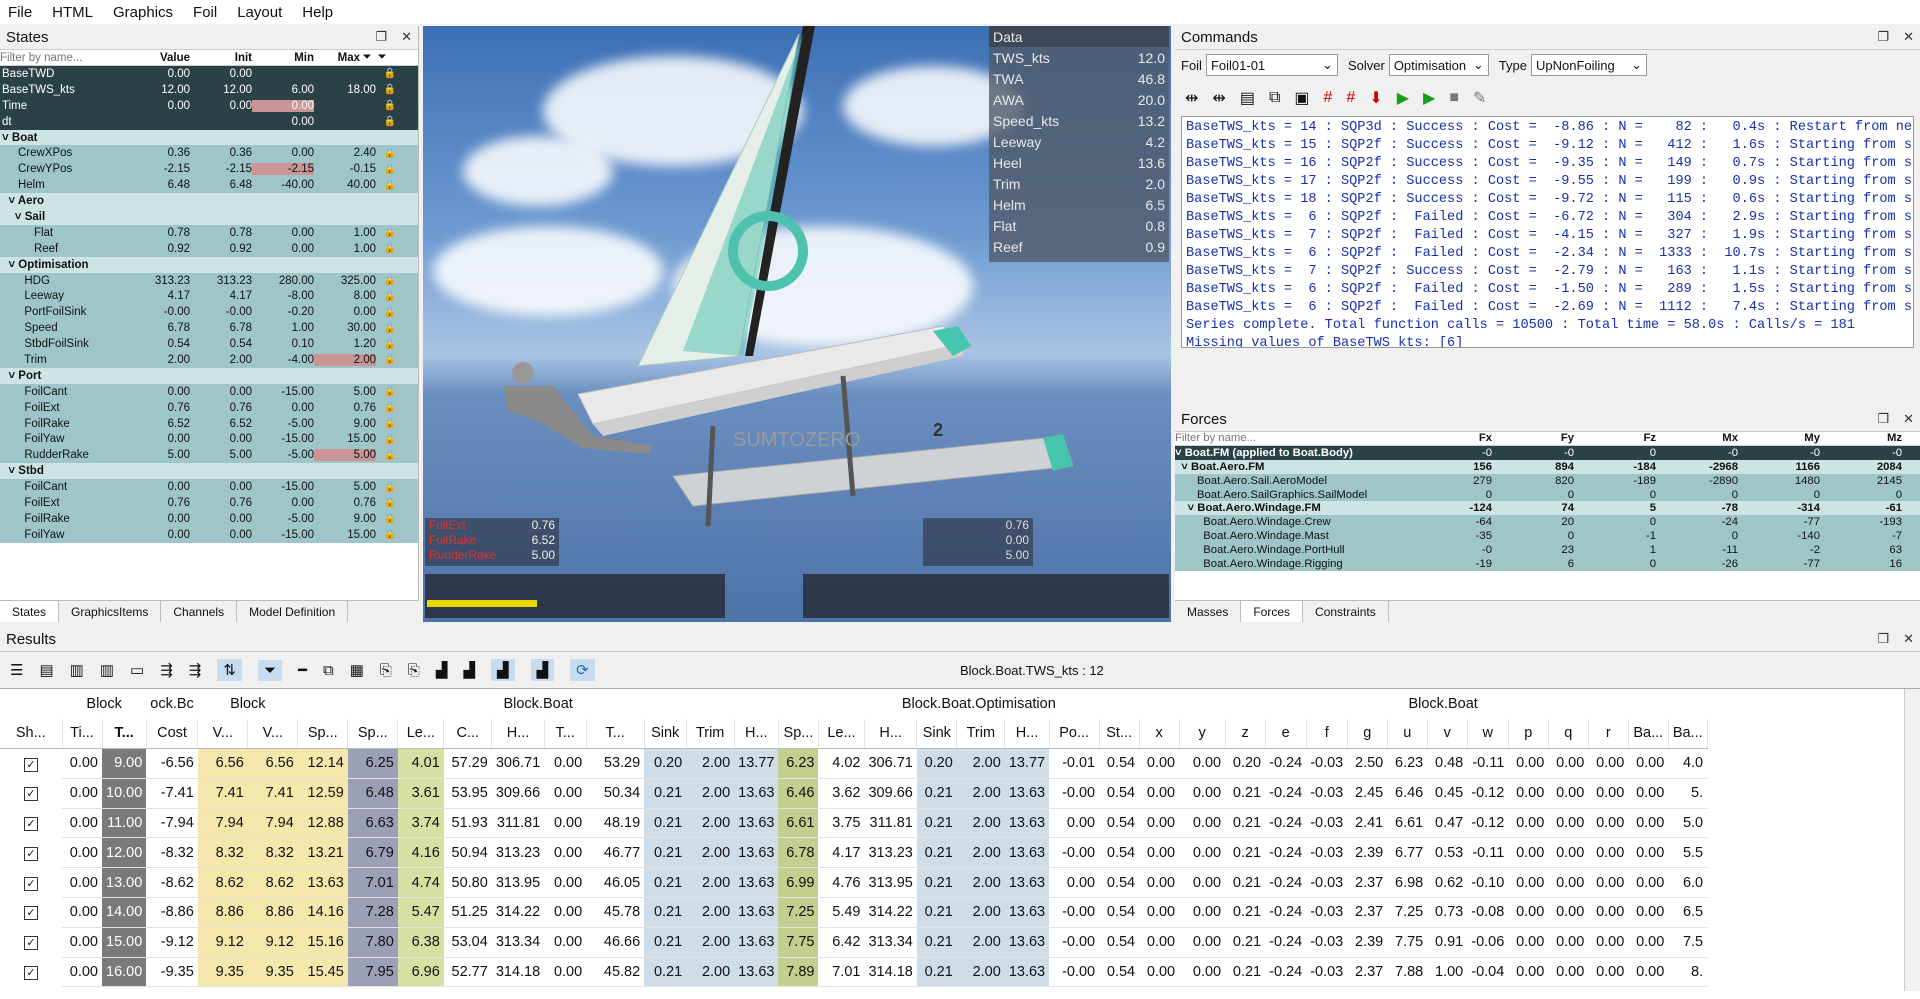 This screenshot has height=999, width=1920. What do you see at coordinates (209, 328) in the screenshot?
I see `state-row: Speed 6.78 6.78 1.00 30.00 🔒` at bounding box center [209, 328].